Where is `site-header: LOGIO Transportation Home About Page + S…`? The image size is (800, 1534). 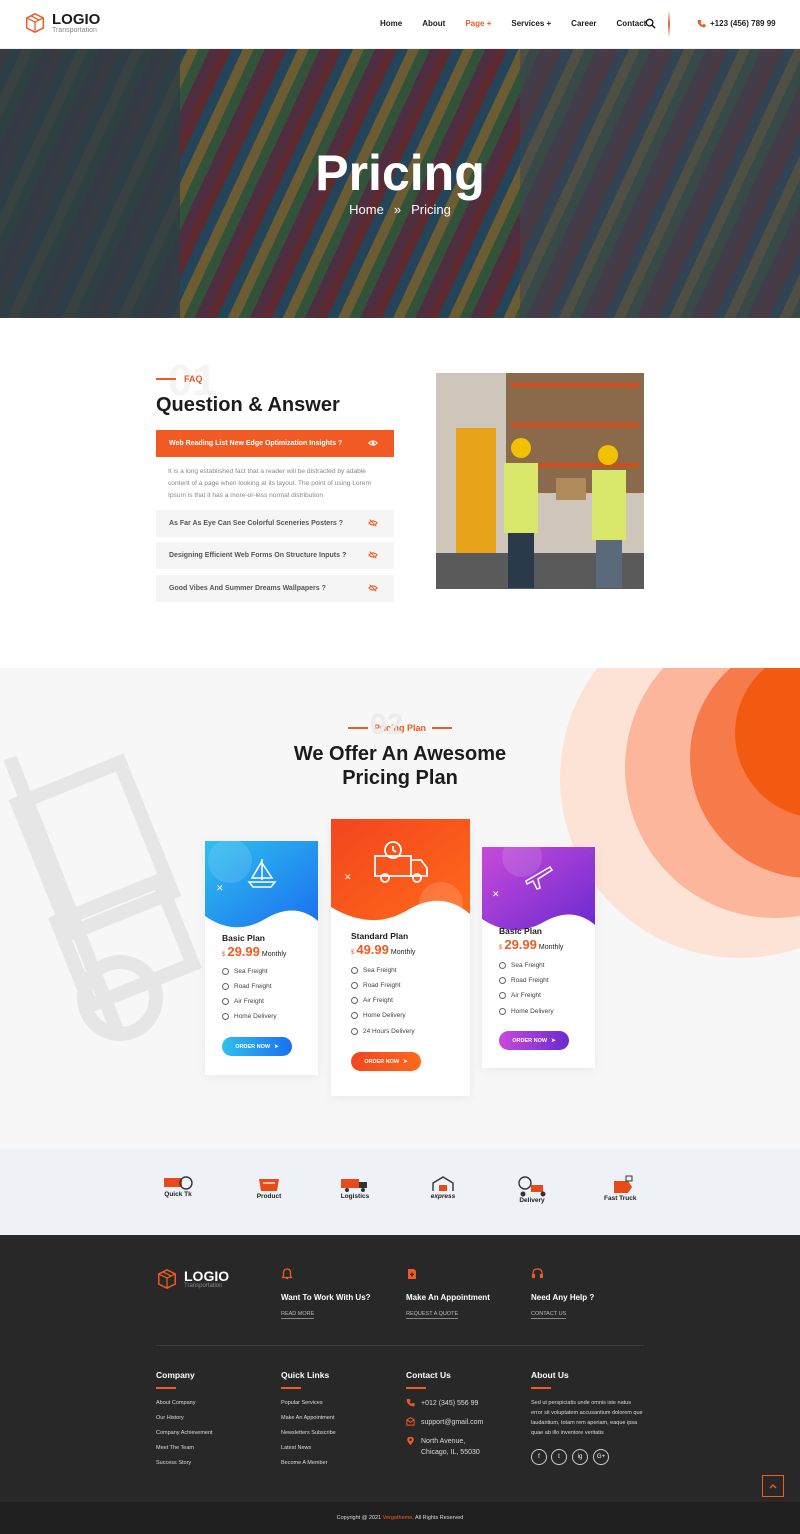 site-header: LOGIO Transportation Home About Page + S… is located at coordinates (400, 24).